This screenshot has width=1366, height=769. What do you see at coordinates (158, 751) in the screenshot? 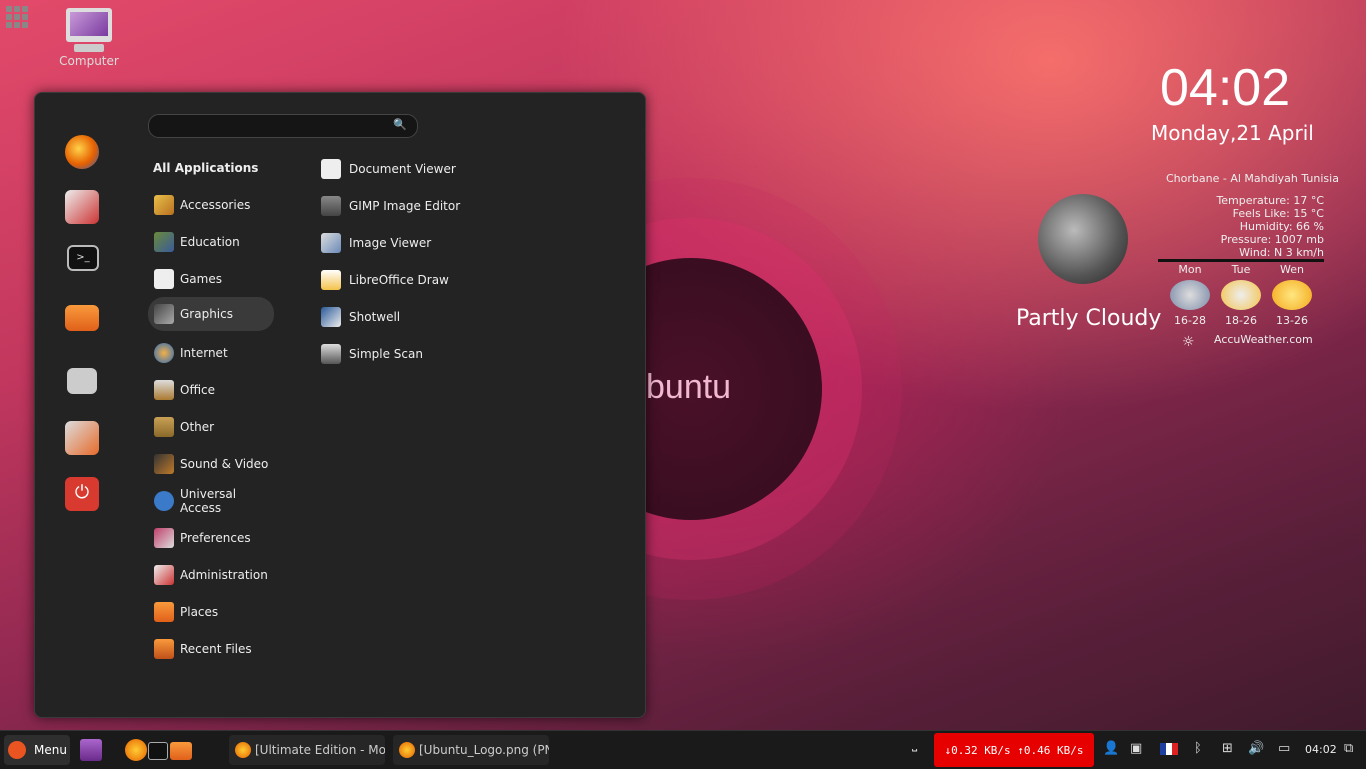
I see `terminal-launcher-icon` at bounding box center [158, 751].